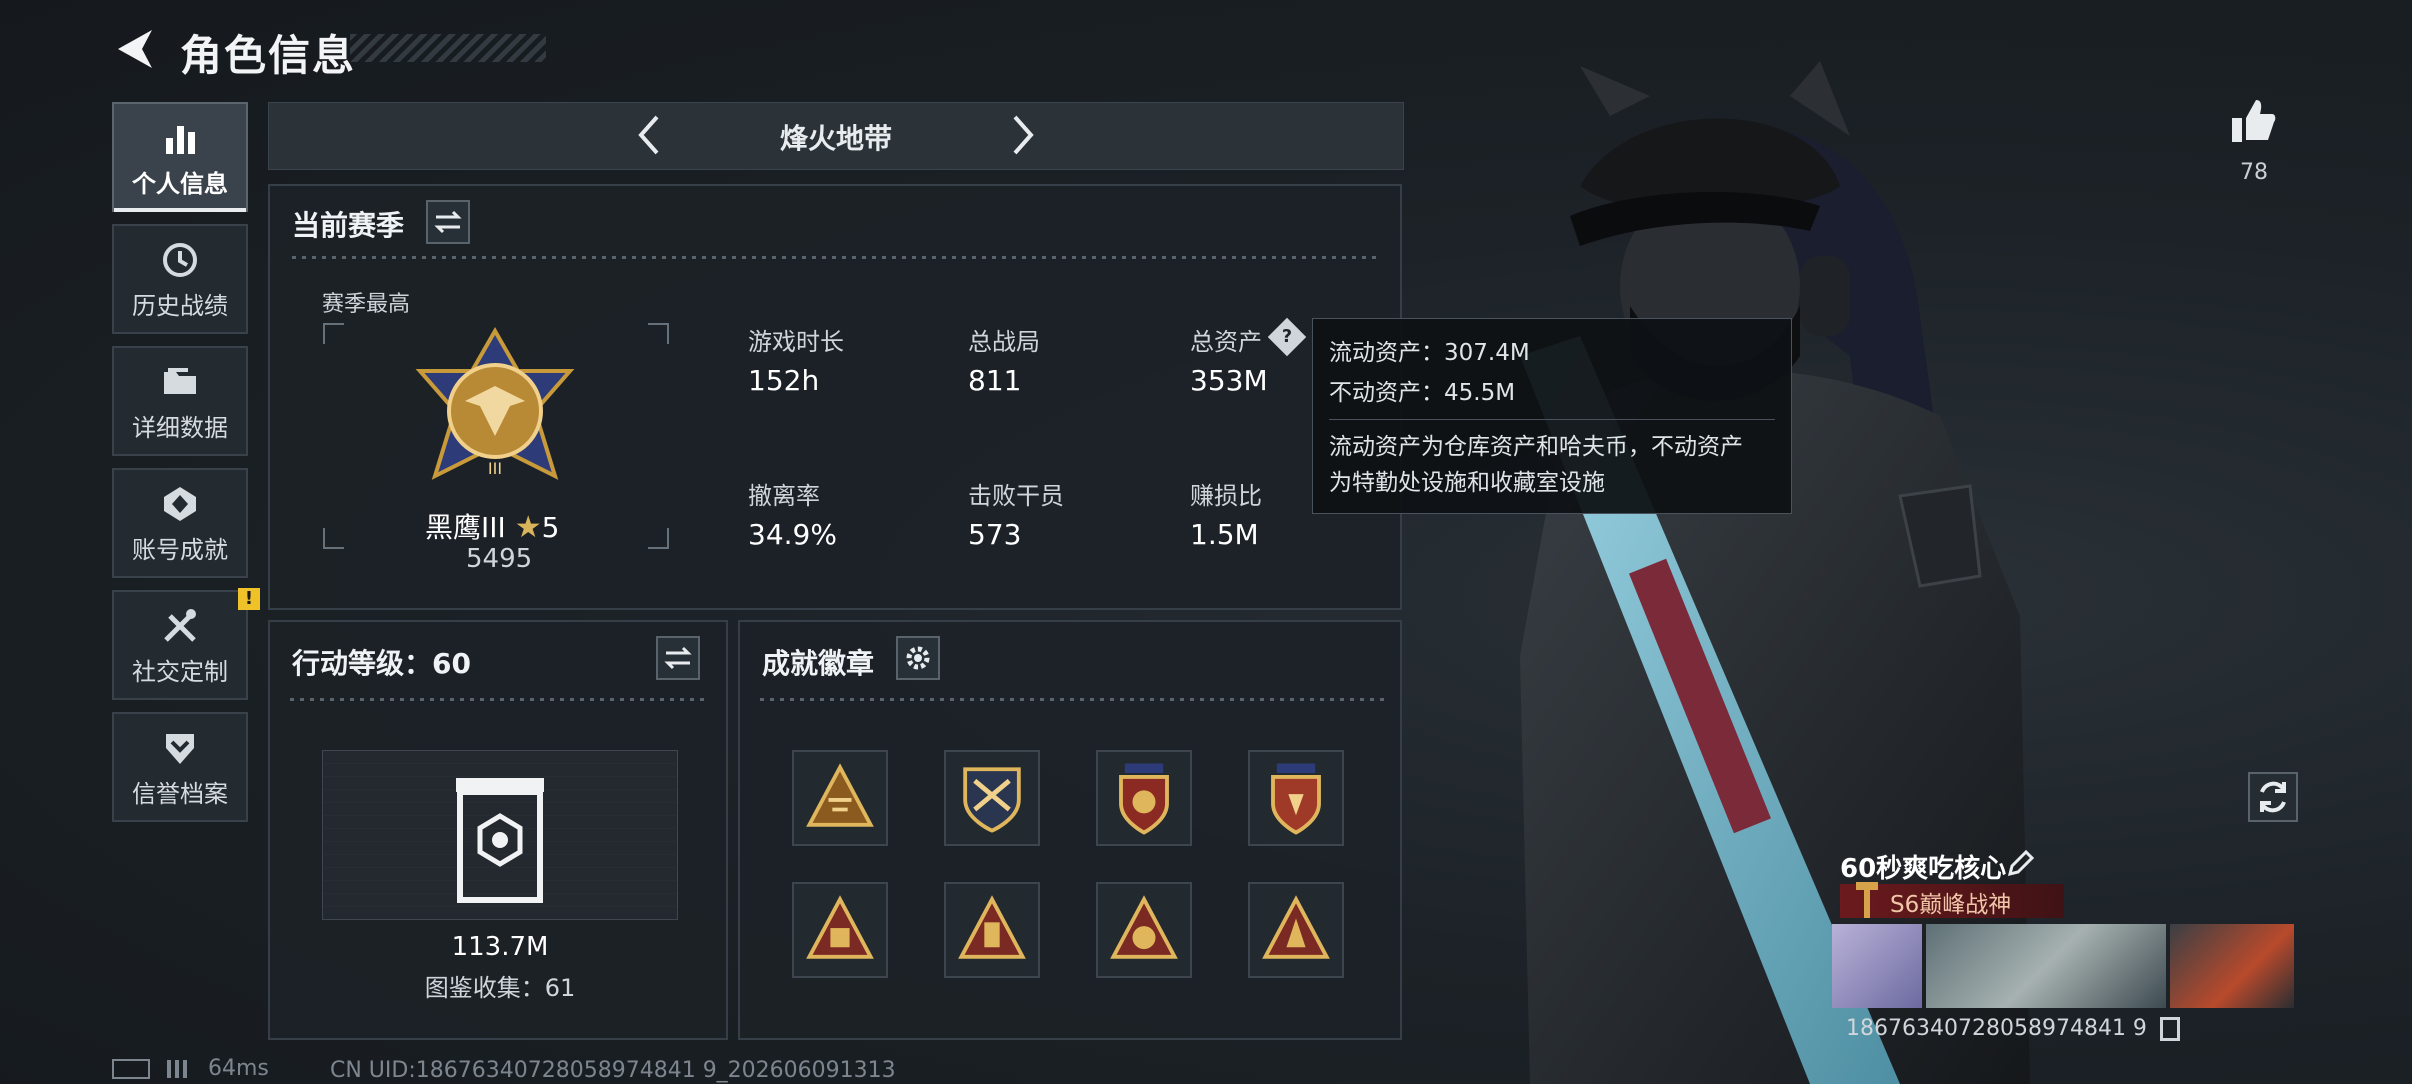  What do you see at coordinates (238, 1068) in the screenshot?
I see `ping-value: 64ms` at bounding box center [238, 1068].